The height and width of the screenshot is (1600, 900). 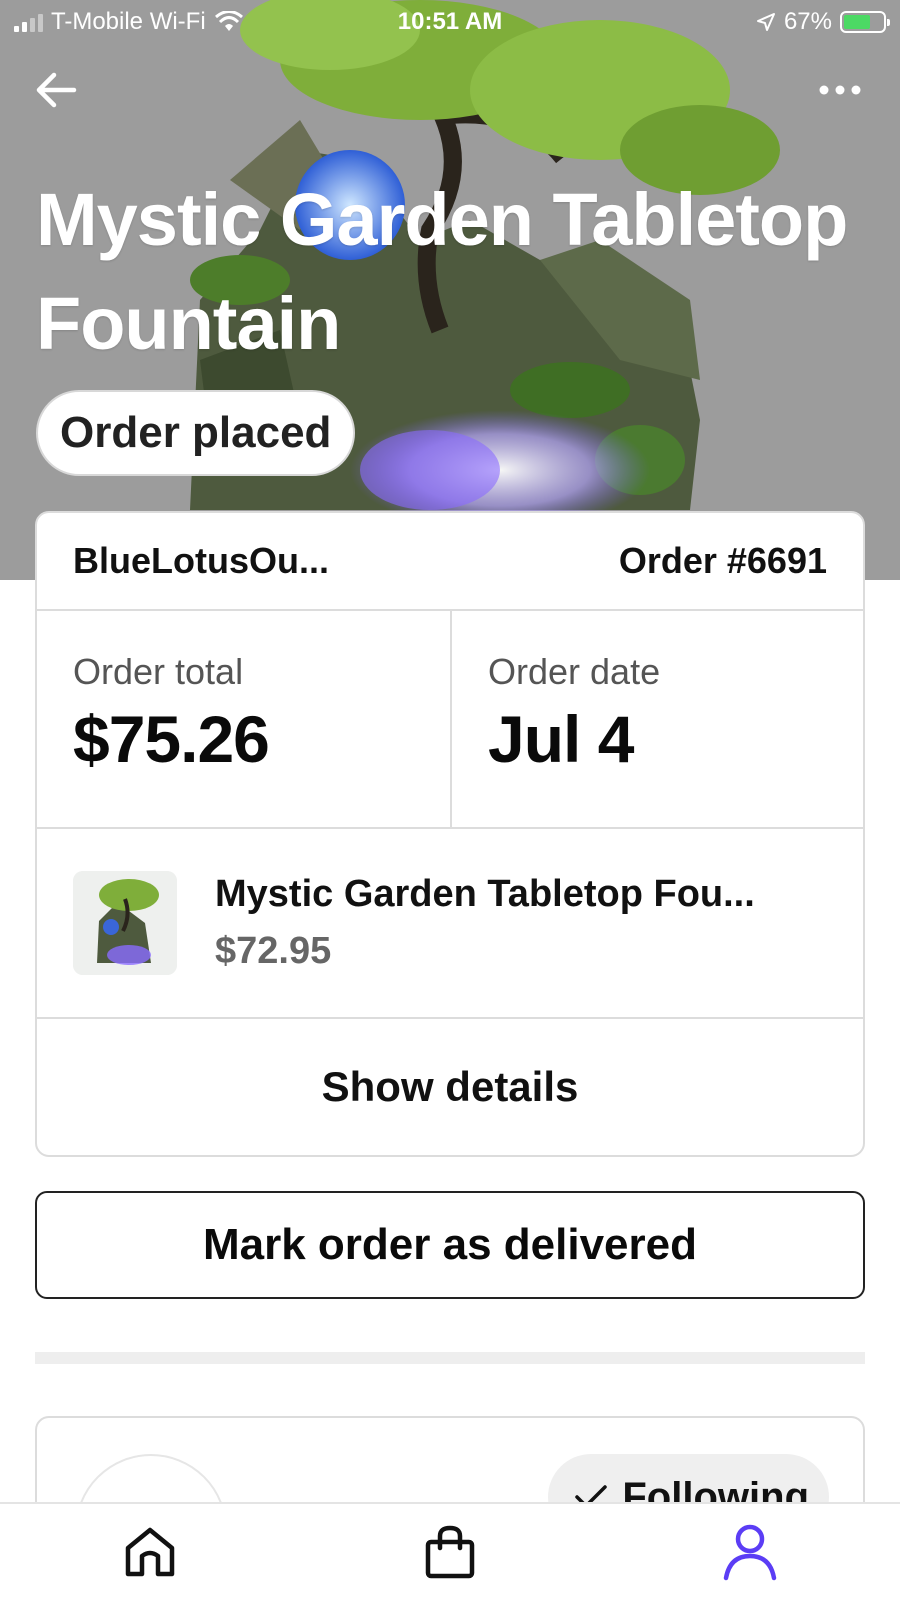 What do you see at coordinates (158, 671) in the screenshot?
I see `order-total-label: Order total` at bounding box center [158, 671].